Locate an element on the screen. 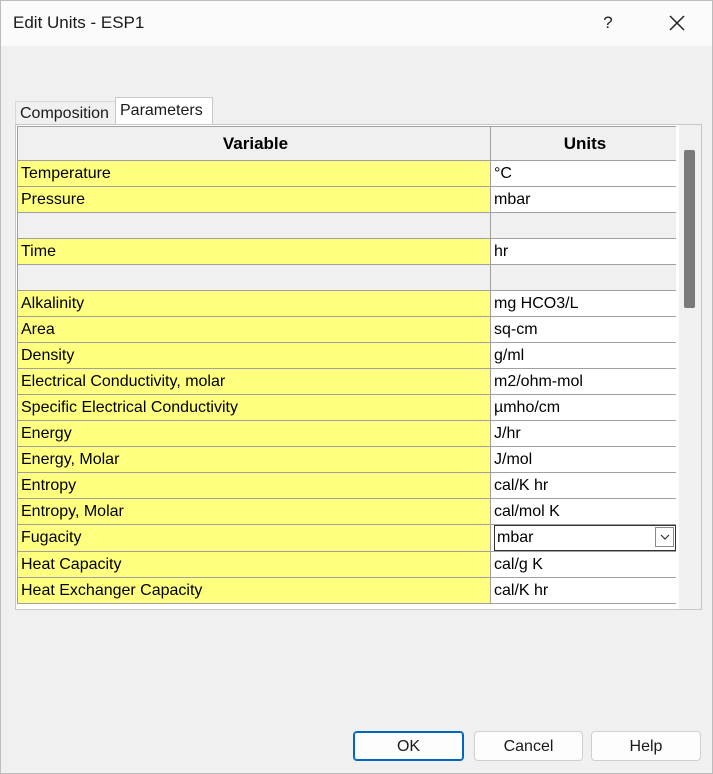 This screenshot has width=713, height=774. close-icon is located at coordinates (677, 23).